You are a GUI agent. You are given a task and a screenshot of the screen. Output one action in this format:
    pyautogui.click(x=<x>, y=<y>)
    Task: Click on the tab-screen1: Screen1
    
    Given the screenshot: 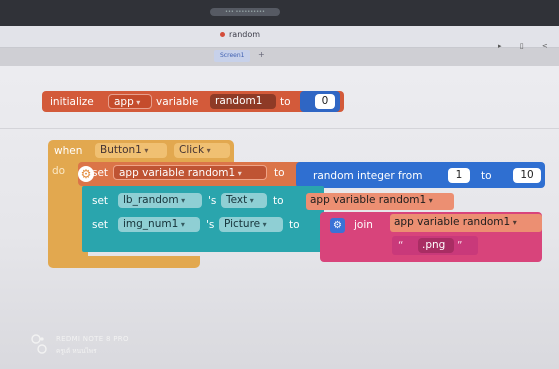 What is the action you would take?
    pyautogui.click(x=232, y=56)
    